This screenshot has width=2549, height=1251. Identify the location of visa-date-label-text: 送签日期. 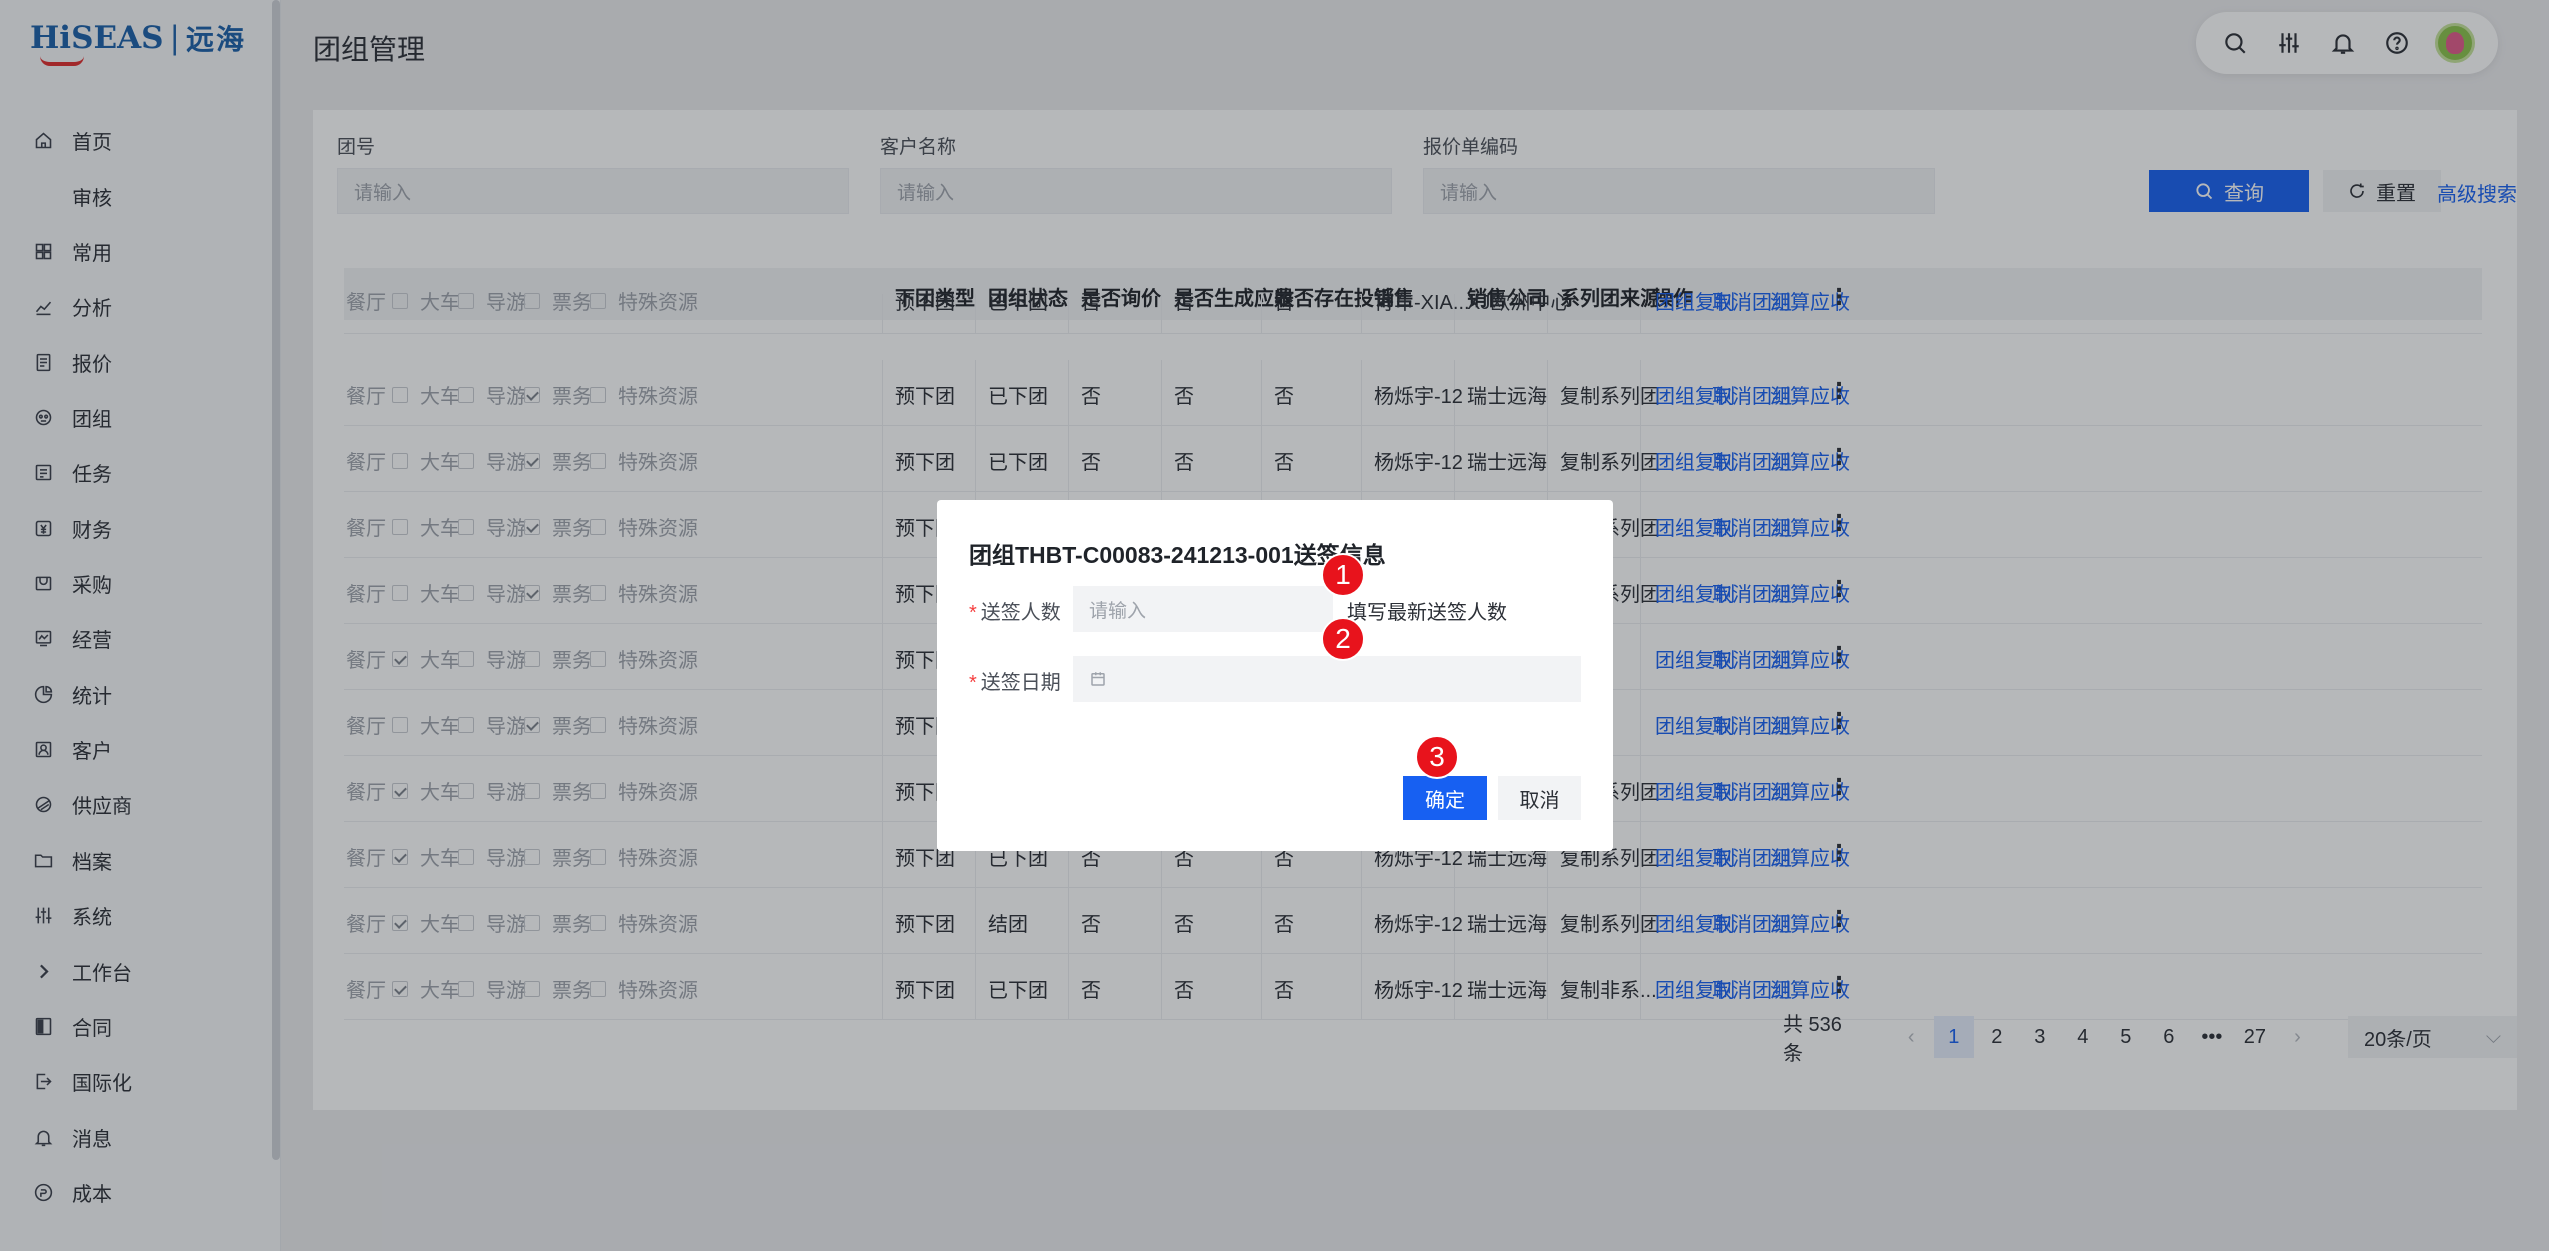
(1020, 683).